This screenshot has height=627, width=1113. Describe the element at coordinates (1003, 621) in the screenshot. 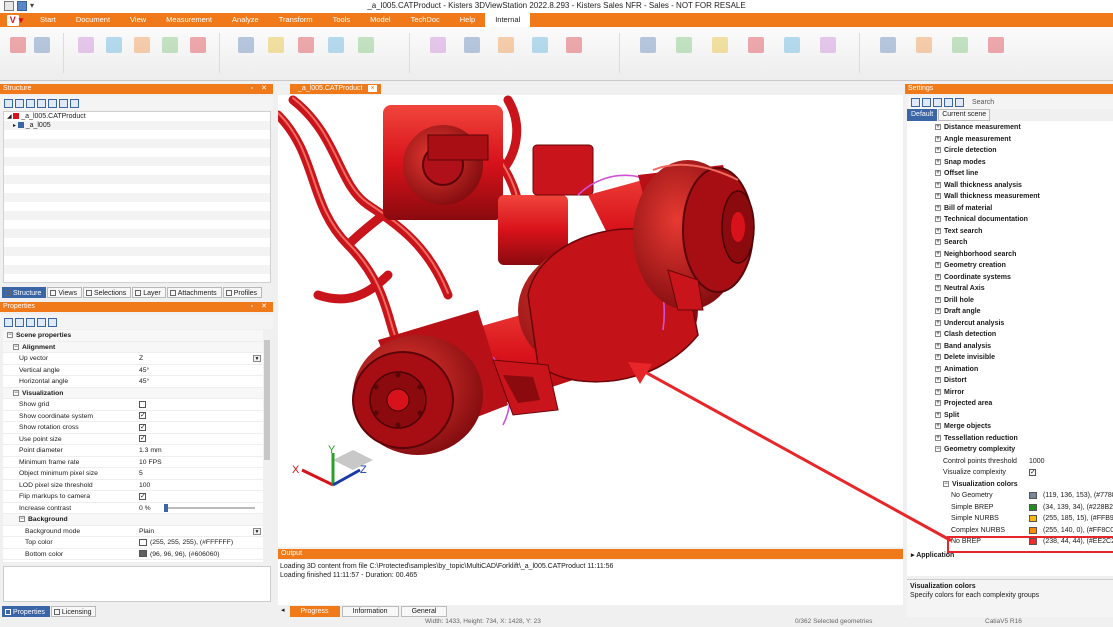

I see `status-version: CatiaV5 R16` at that location.